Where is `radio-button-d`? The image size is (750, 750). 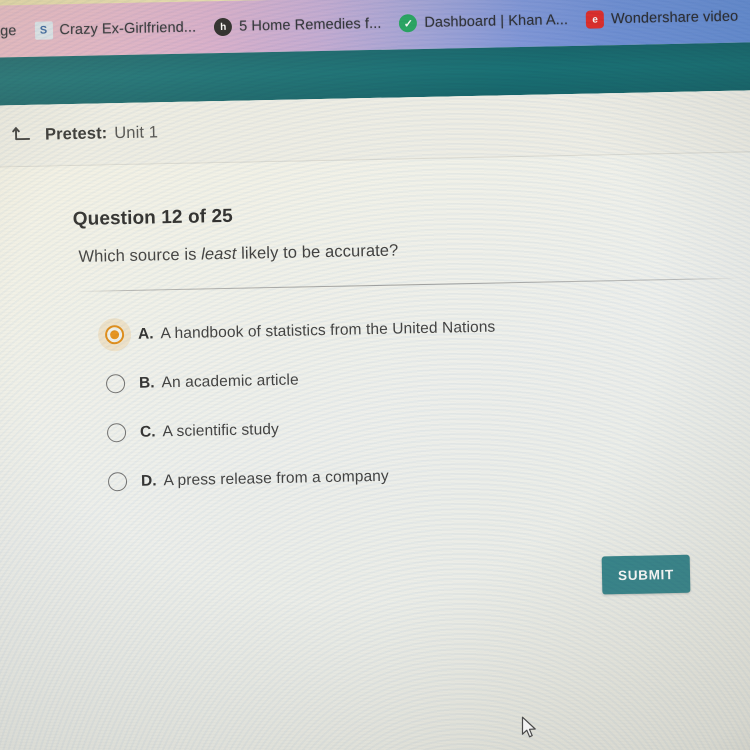 radio-button-d is located at coordinates (117, 481).